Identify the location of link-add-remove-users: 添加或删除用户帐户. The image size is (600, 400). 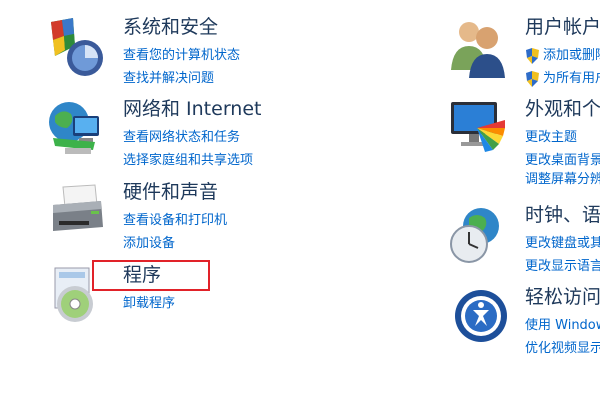
(562, 56).